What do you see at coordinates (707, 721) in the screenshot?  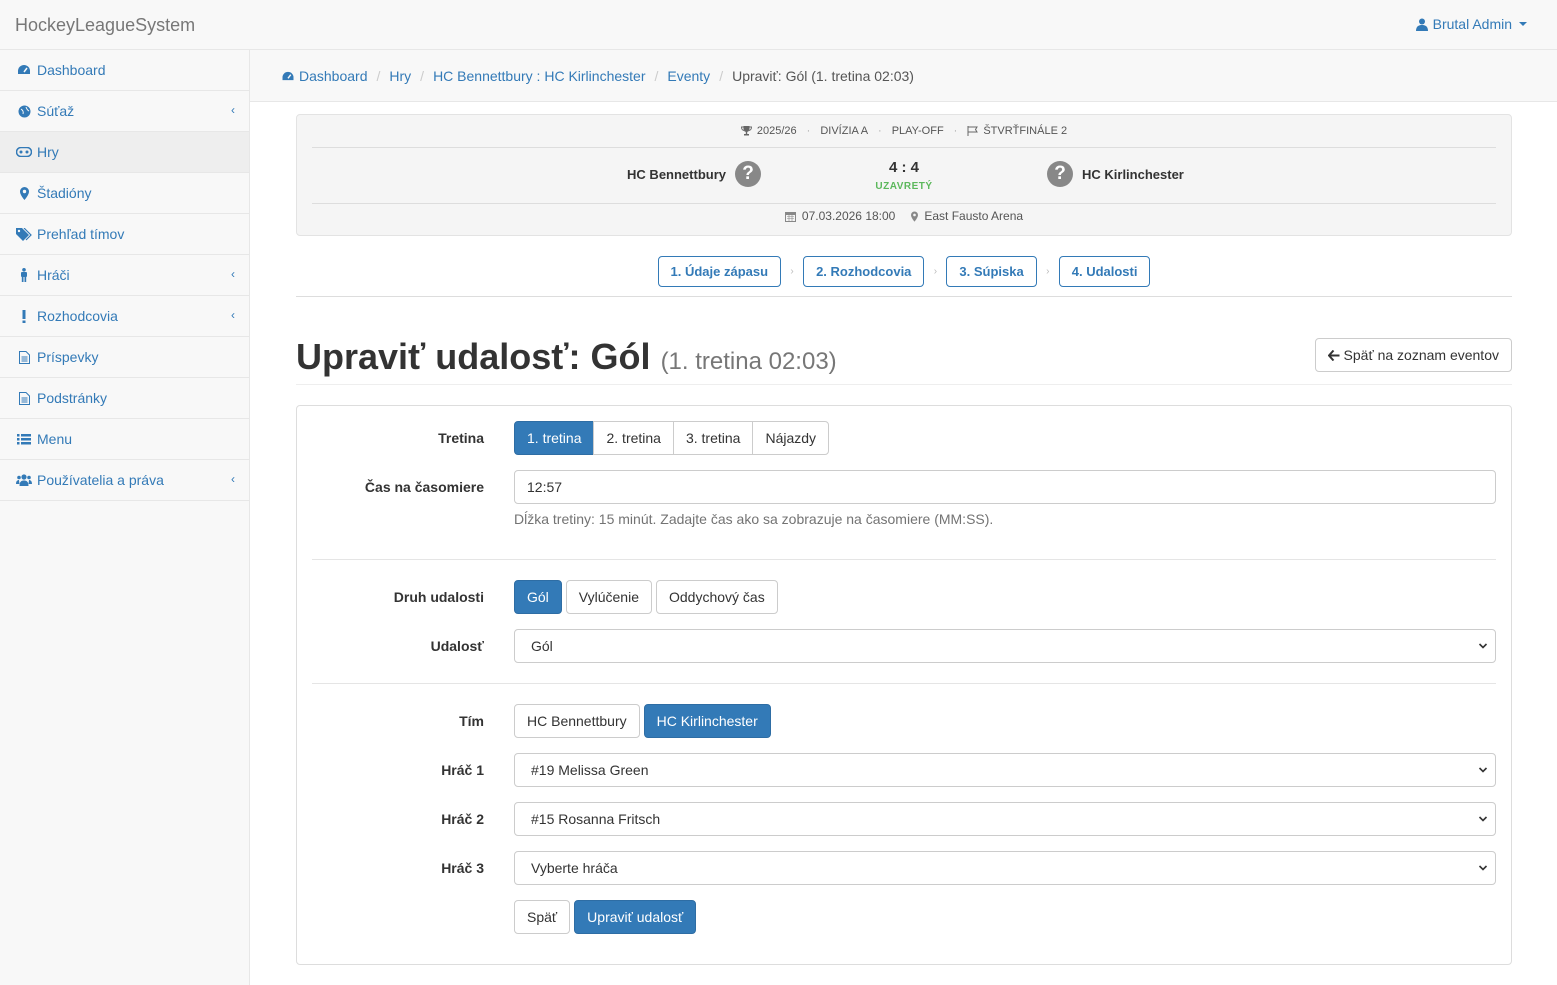 I see `team-away-button: HC Kirlinchester` at bounding box center [707, 721].